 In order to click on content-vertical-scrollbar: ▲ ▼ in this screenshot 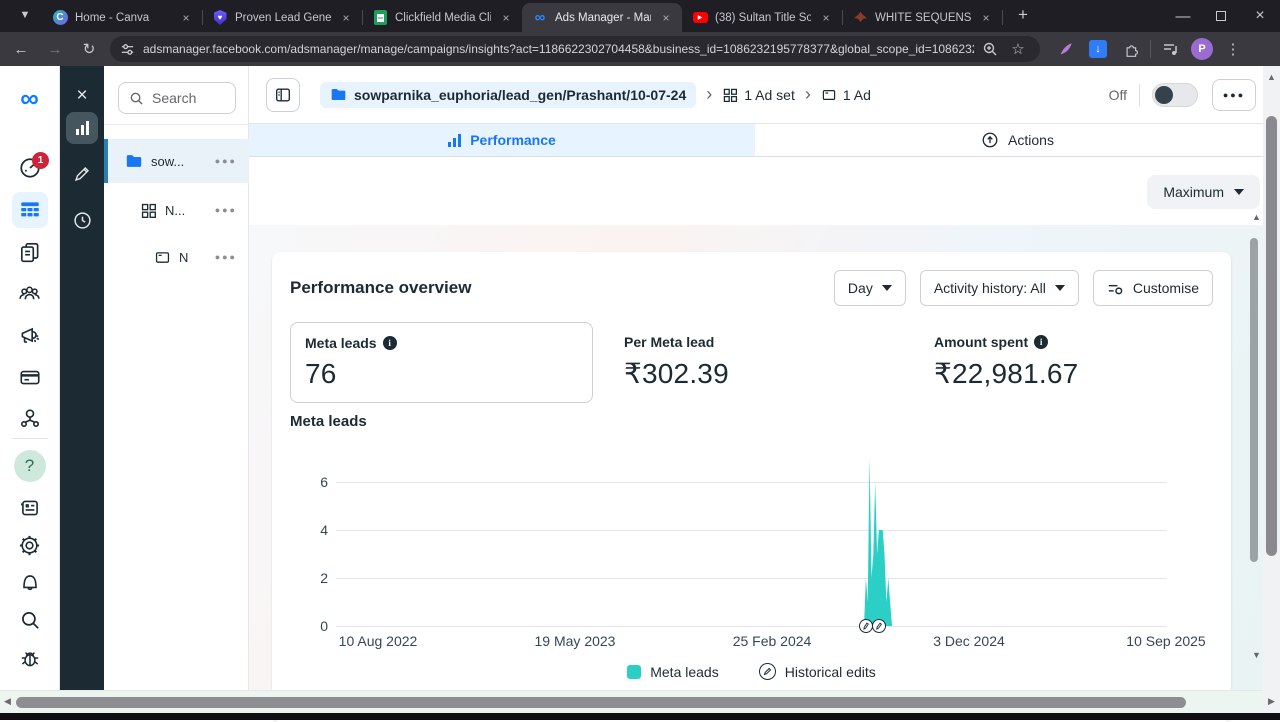, I will do `click(1254, 437)`.